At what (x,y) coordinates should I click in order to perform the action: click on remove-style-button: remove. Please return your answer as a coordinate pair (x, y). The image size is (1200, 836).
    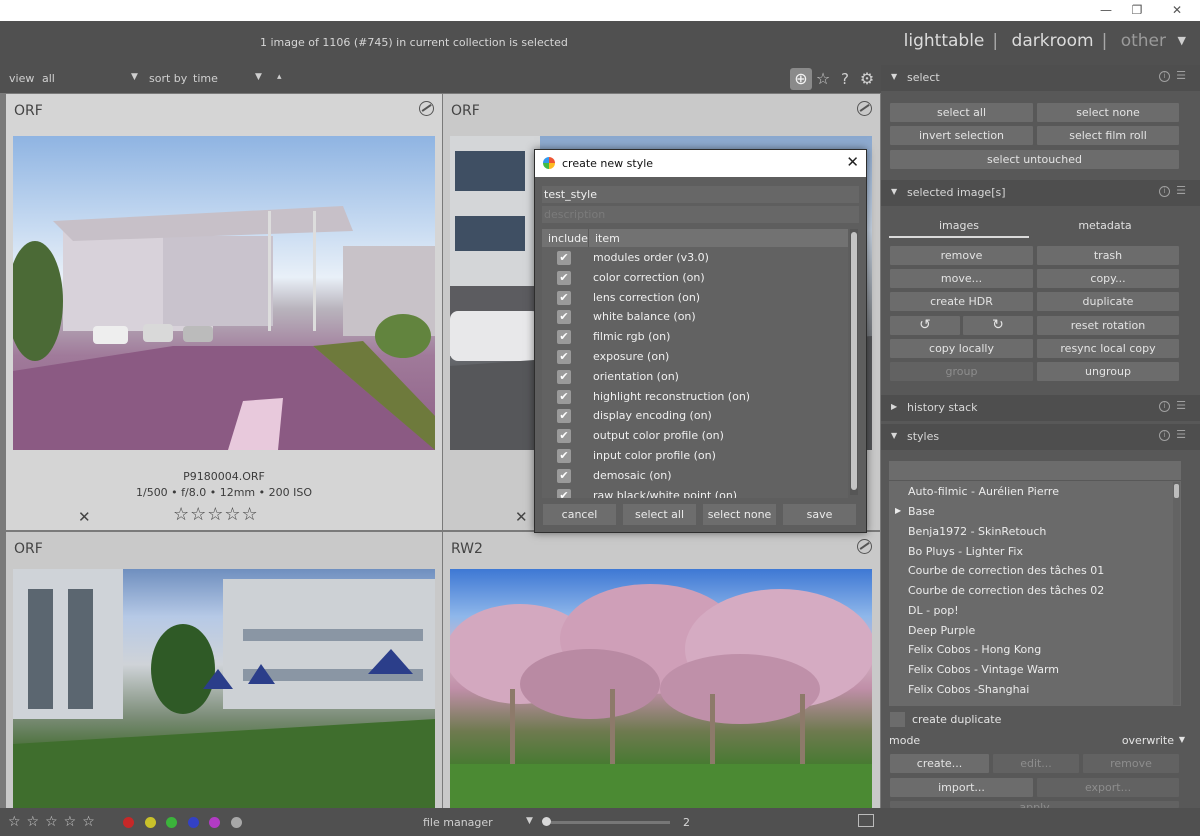
    Looking at the image, I should click on (1131, 763).